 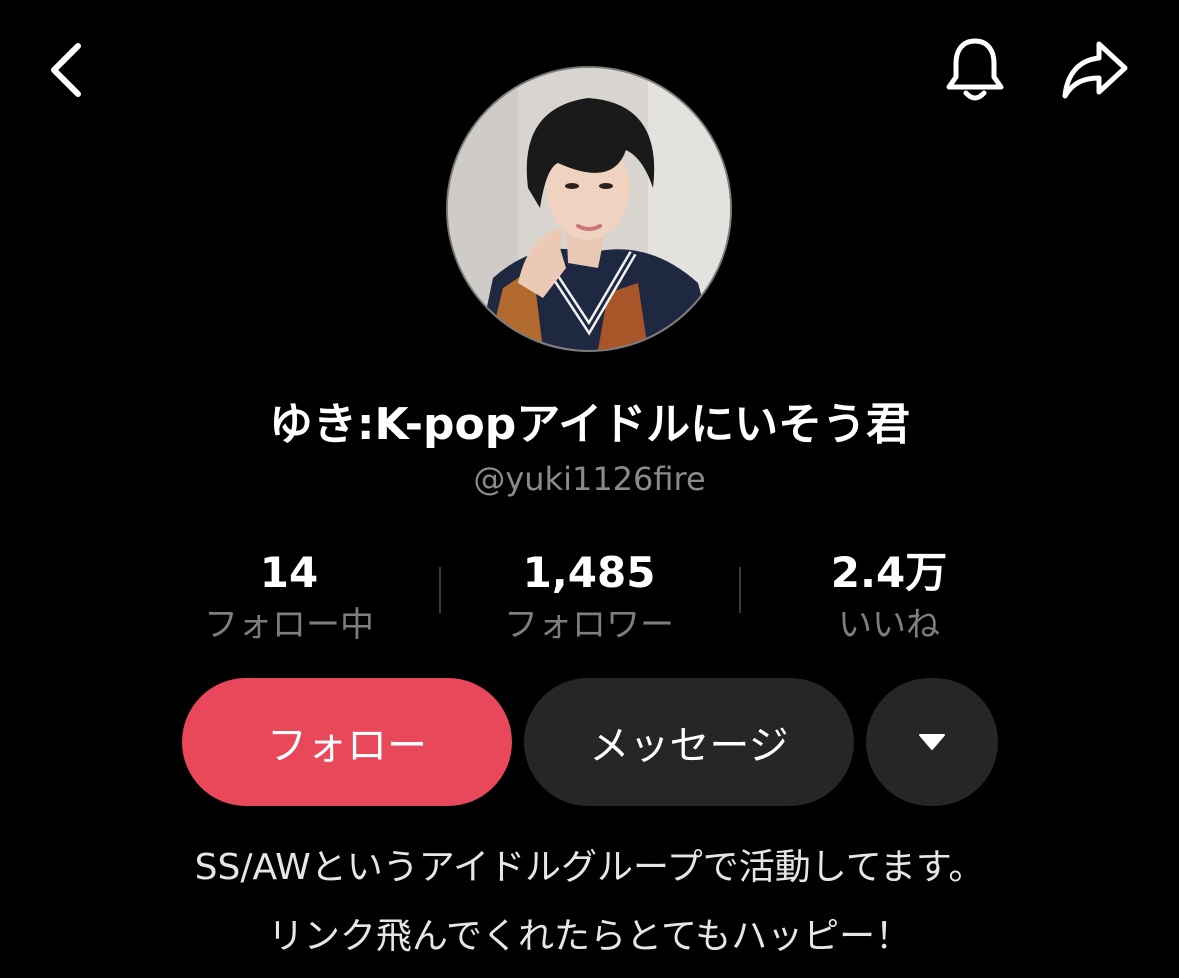 I want to click on stat-followers-value: 1,485, so click(x=589, y=572).